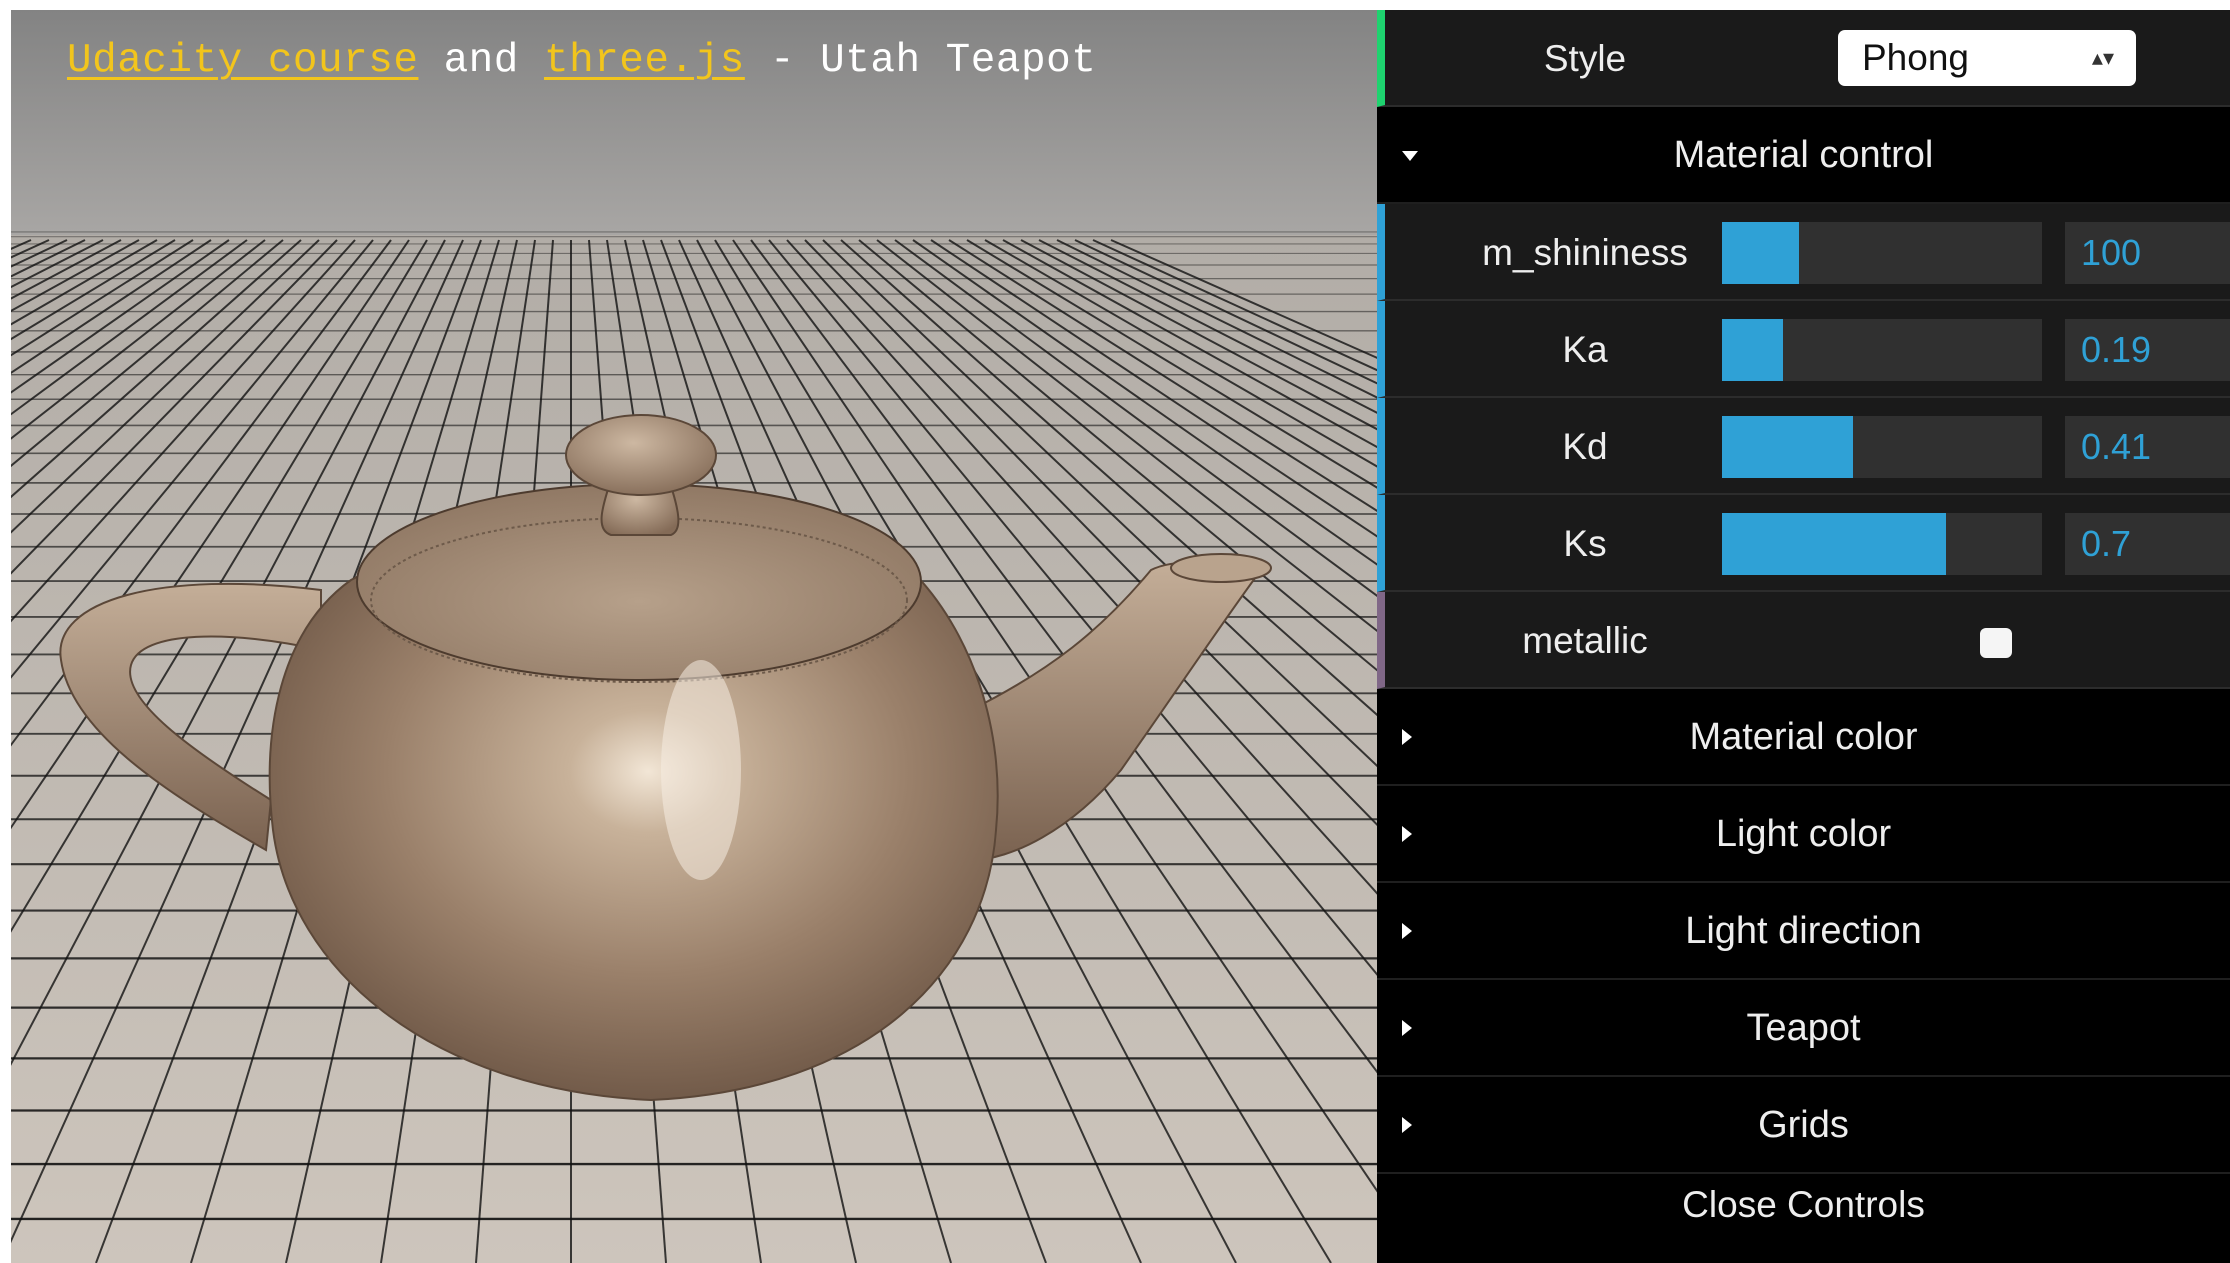 This screenshot has height=1263, width=2230. I want to click on folder-title: Teapot, so click(1803, 1028).